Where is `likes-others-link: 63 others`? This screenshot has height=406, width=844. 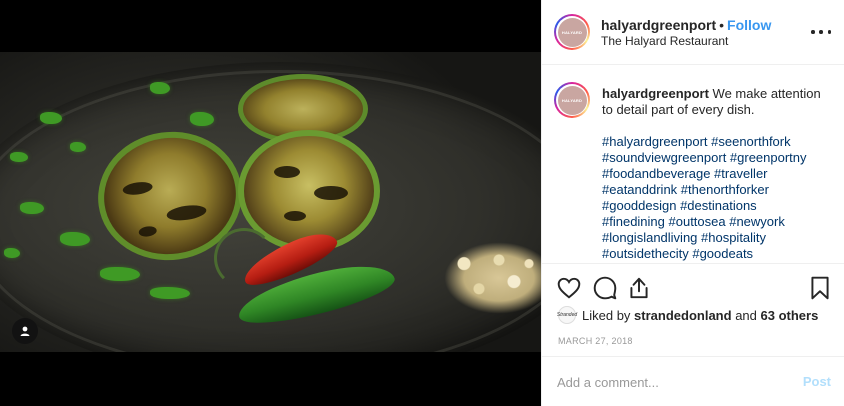 likes-others-link: 63 others is located at coordinates (790, 315).